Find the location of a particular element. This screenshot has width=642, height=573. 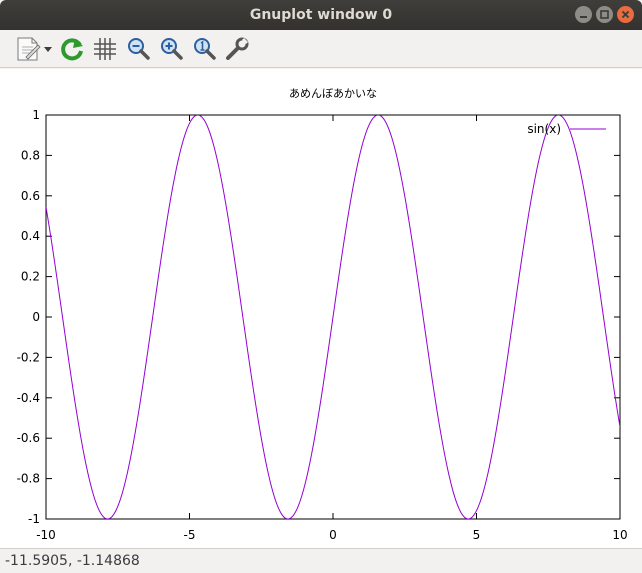

export-icon is located at coordinates (34, 48).